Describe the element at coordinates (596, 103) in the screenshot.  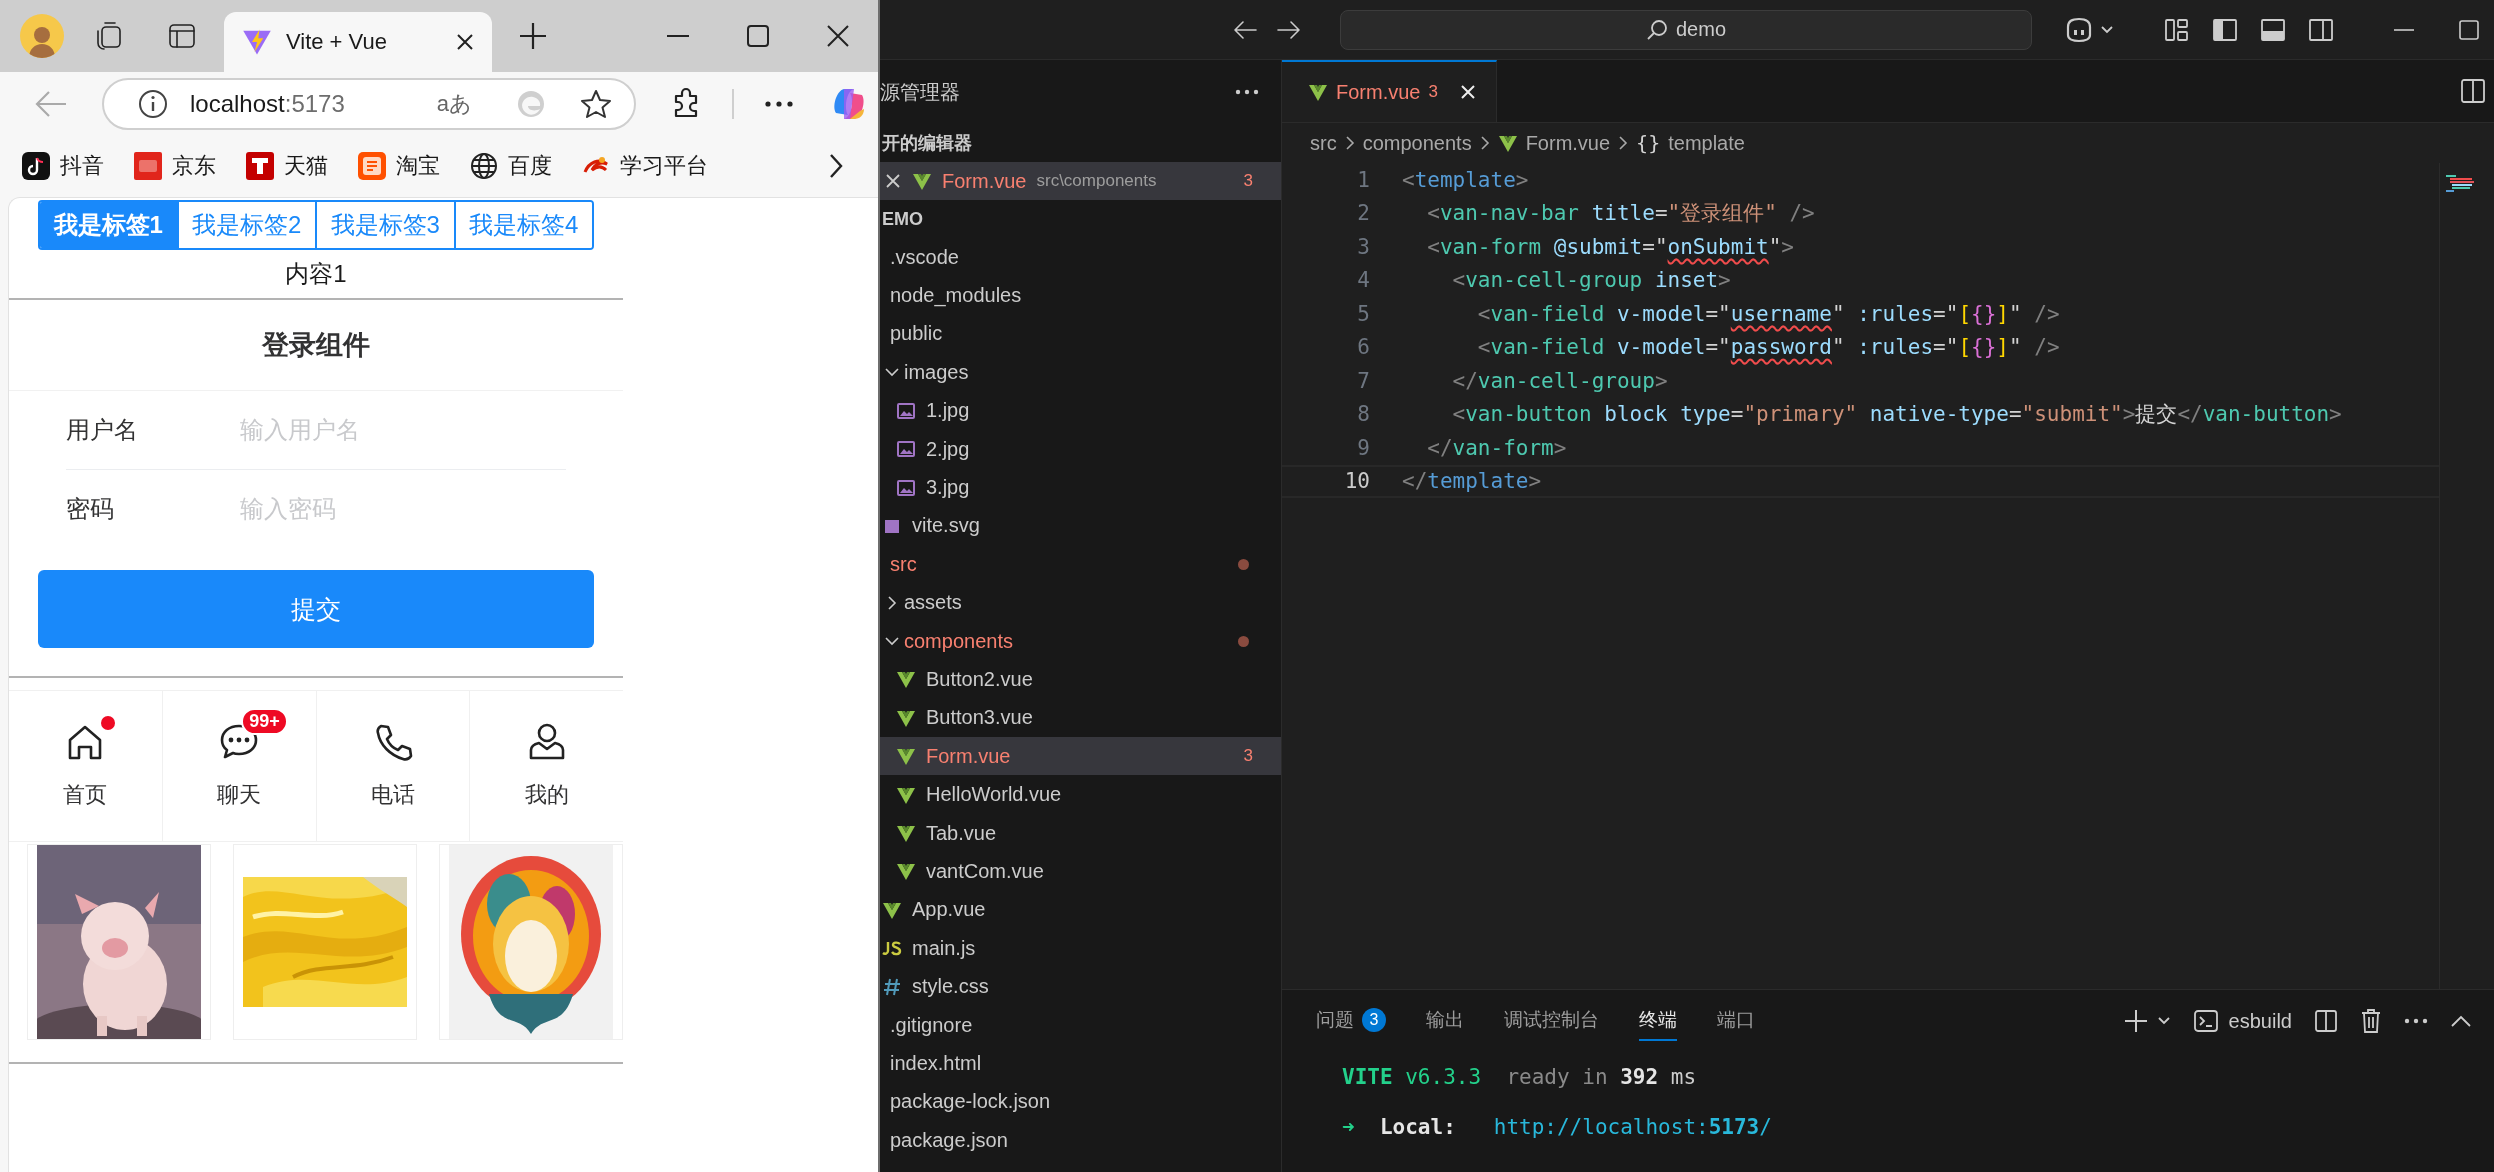
I see `favorite-icon` at that location.